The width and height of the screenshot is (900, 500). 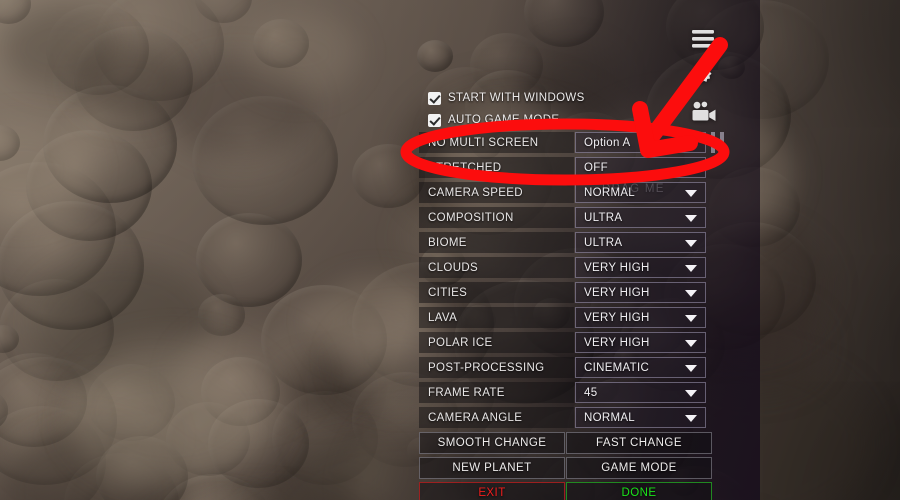 What do you see at coordinates (516, 98) in the screenshot?
I see `checkbox-label-start-with-windows: START WITH WINDOWS` at bounding box center [516, 98].